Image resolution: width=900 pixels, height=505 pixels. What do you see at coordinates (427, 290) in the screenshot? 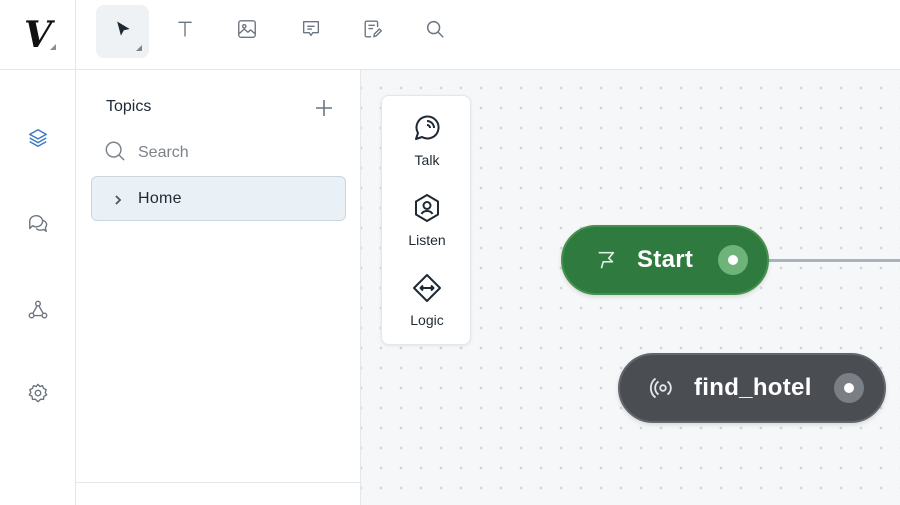
I see `logic-icon` at bounding box center [427, 290].